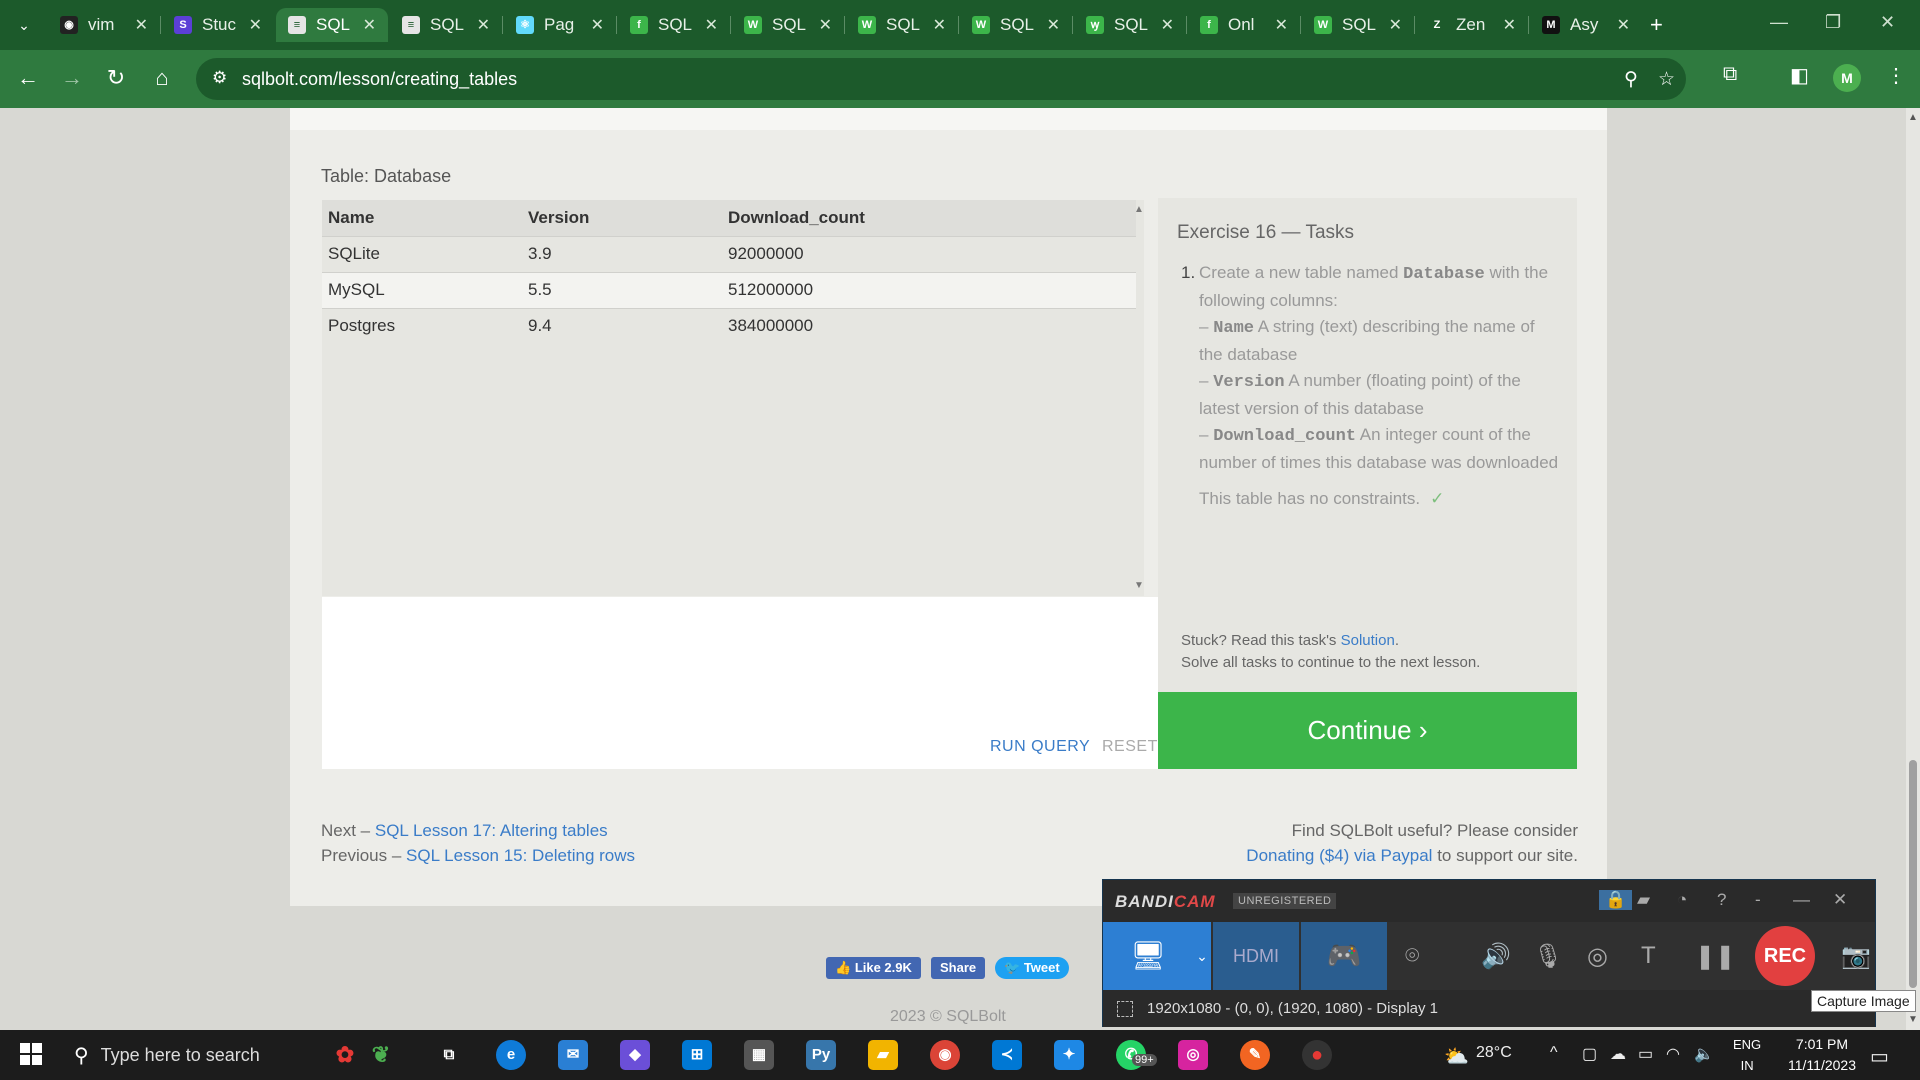 The height and width of the screenshot is (1080, 1920). What do you see at coordinates (1840, 900) in the screenshot?
I see `close-icon: ✕` at bounding box center [1840, 900].